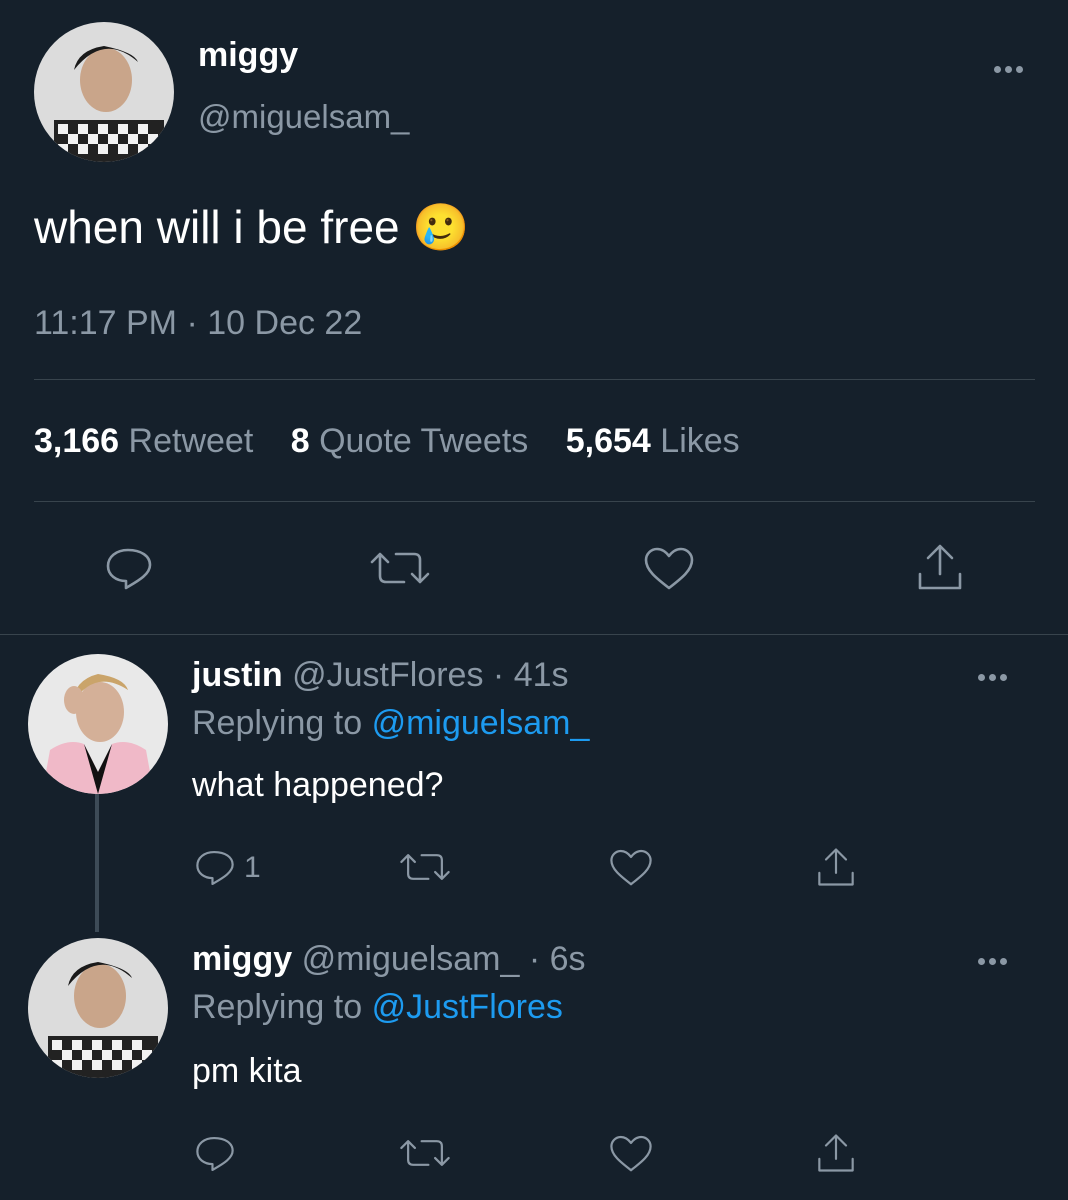 Image resolution: width=1068 pixels, height=1200 pixels. Describe the element at coordinates (318, 785) in the screenshot. I see `reply-text: what happened?` at that location.